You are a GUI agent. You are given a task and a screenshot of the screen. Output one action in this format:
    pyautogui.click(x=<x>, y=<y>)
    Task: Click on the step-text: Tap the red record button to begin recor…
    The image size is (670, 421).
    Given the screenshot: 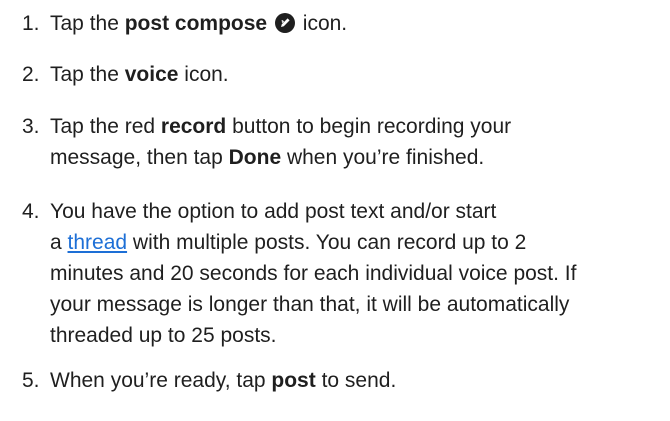 What is the action you would take?
    pyautogui.click(x=281, y=142)
    